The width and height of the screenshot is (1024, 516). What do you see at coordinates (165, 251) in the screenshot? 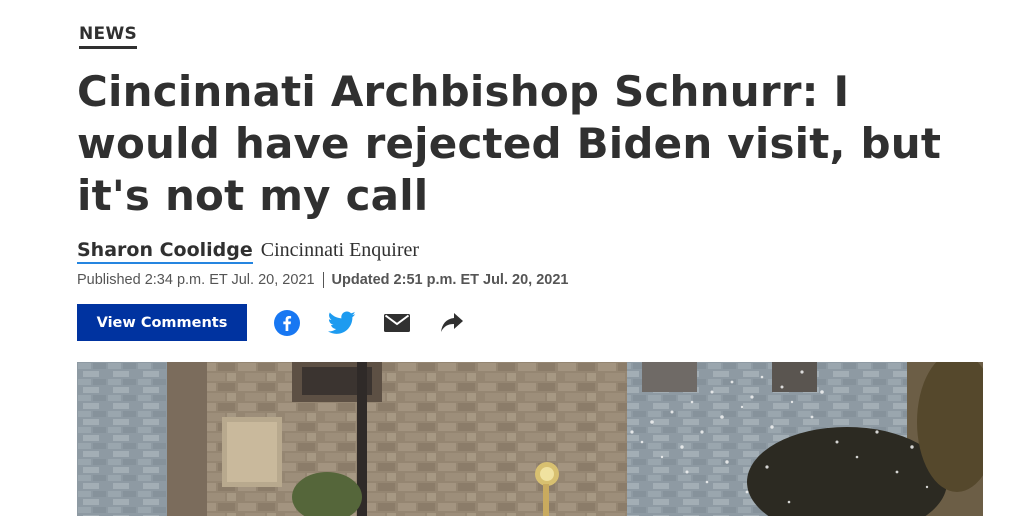
I see `author-link: Sharon Coolidge` at bounding box center [165, 251].